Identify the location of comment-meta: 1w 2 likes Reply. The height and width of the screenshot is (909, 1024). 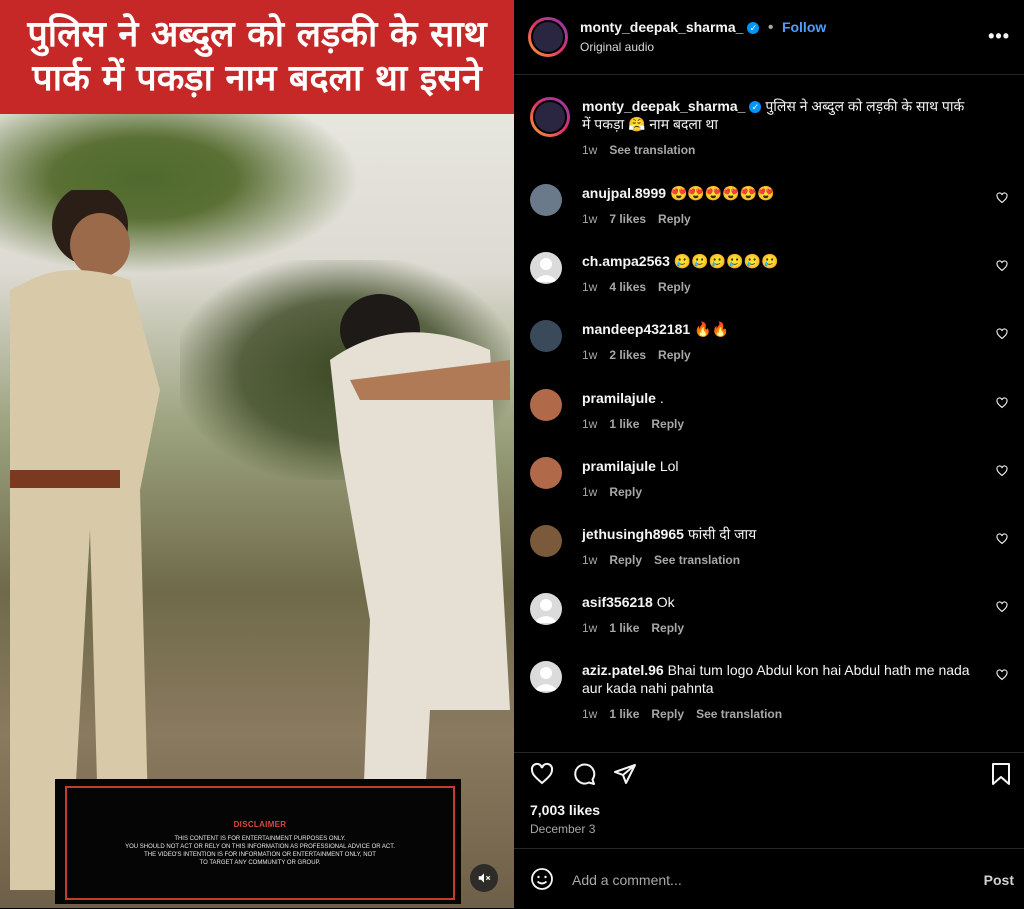
(642, 355).